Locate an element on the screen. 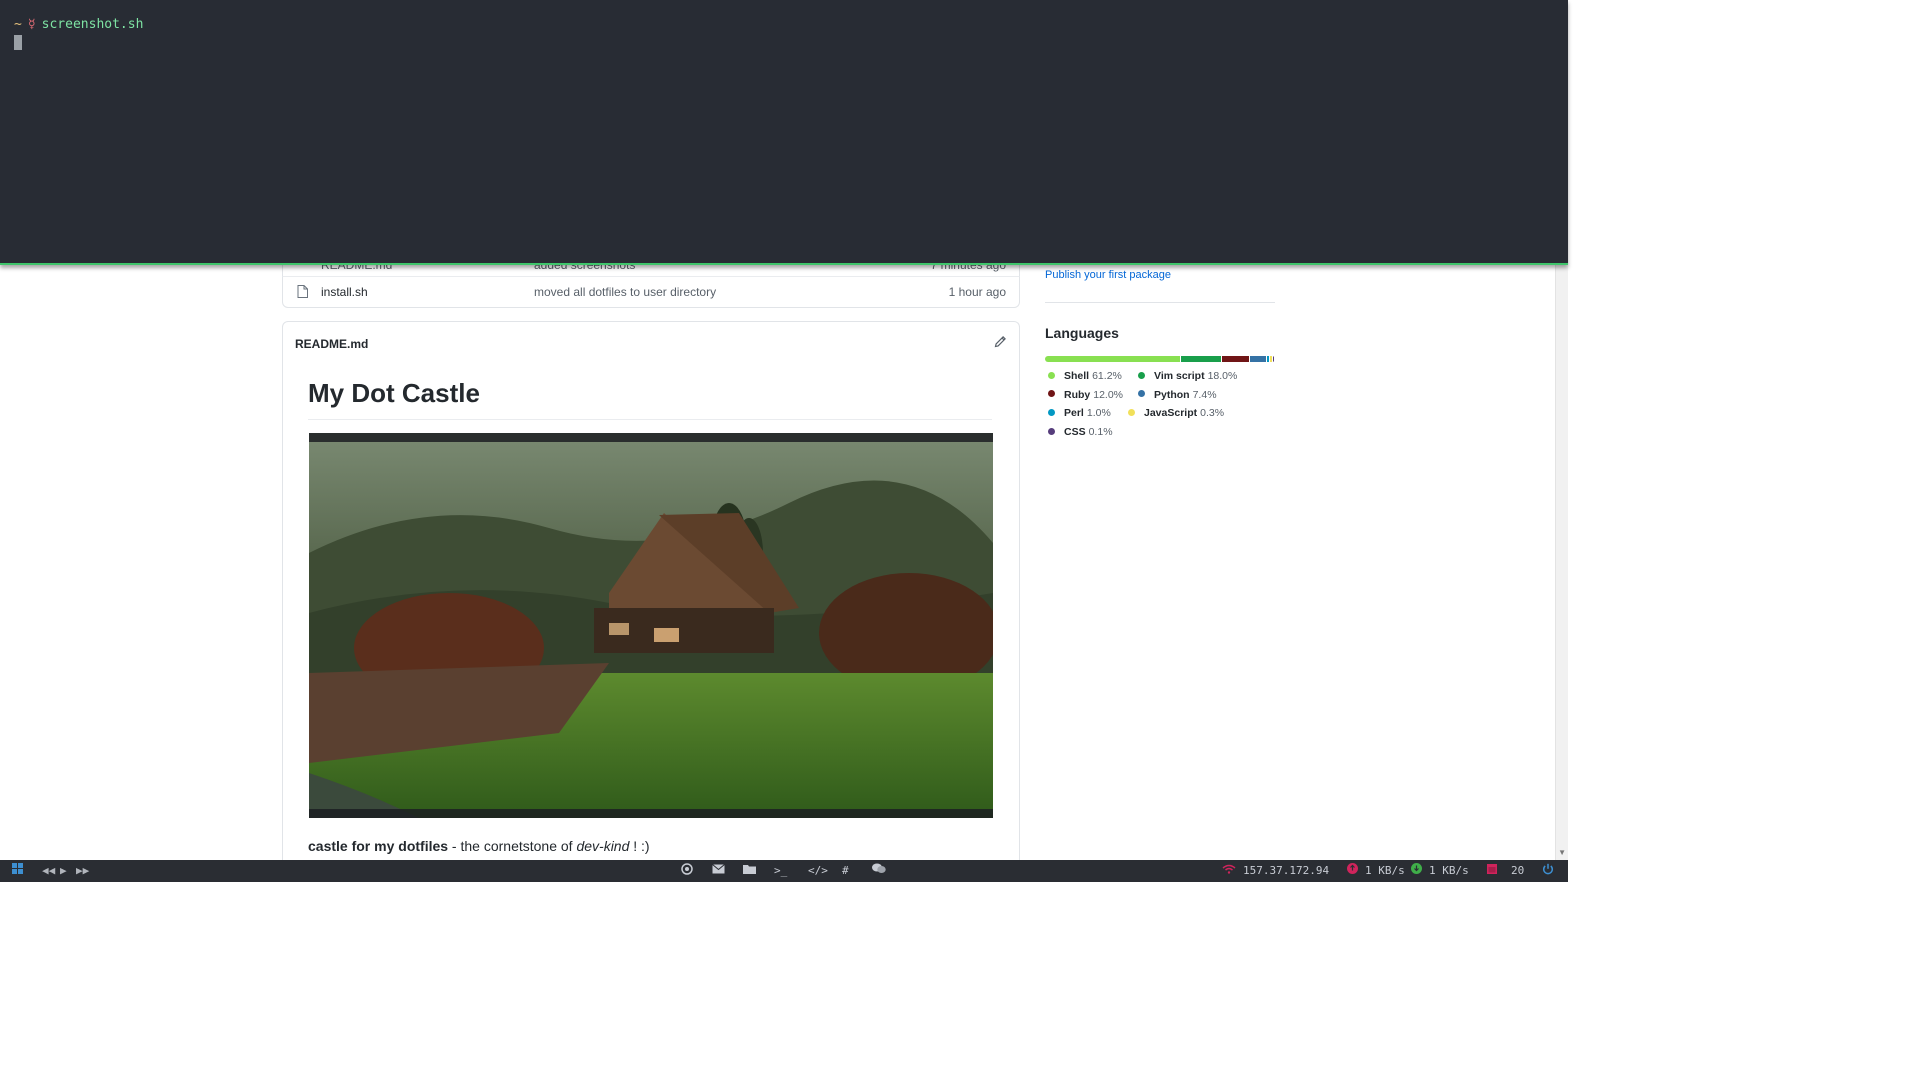 The width and height of the screenshot is (1920, 1080). language-name: Ruby is located at coordinates (1077, 394).